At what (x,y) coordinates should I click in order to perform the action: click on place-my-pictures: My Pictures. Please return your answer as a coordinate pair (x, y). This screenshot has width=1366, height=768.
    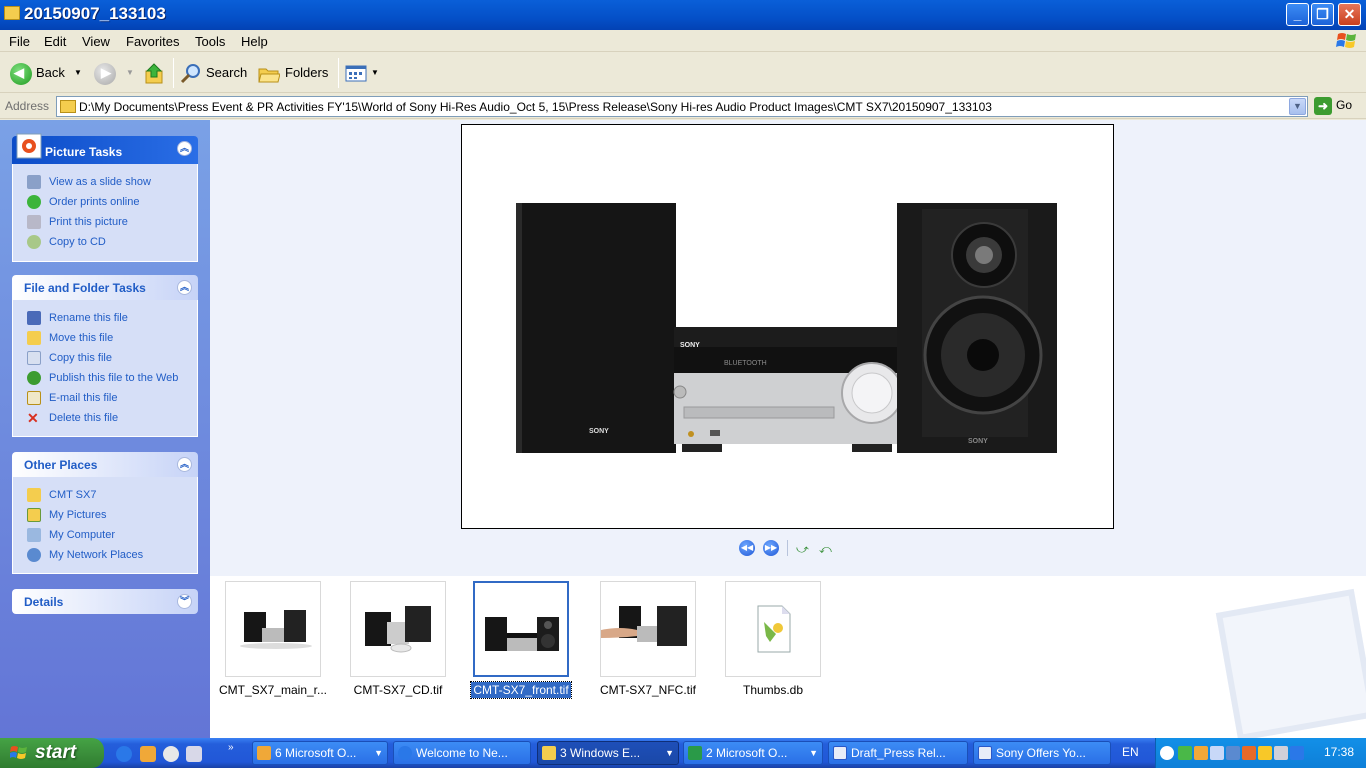
    Looking at the image, I should click on (111, 515).